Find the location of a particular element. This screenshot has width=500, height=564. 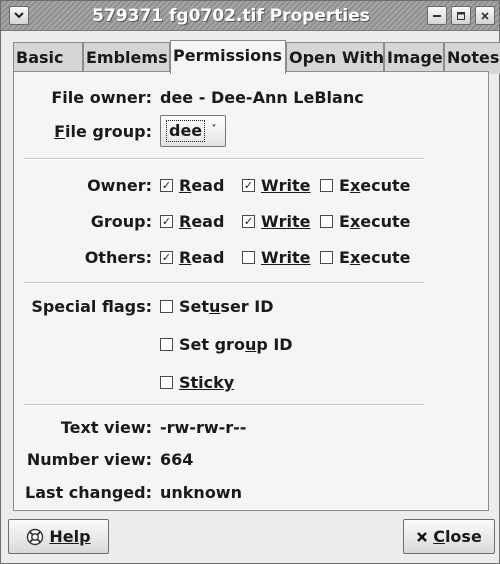

group-perm-label: Group: is located at coordinates (121, 221).